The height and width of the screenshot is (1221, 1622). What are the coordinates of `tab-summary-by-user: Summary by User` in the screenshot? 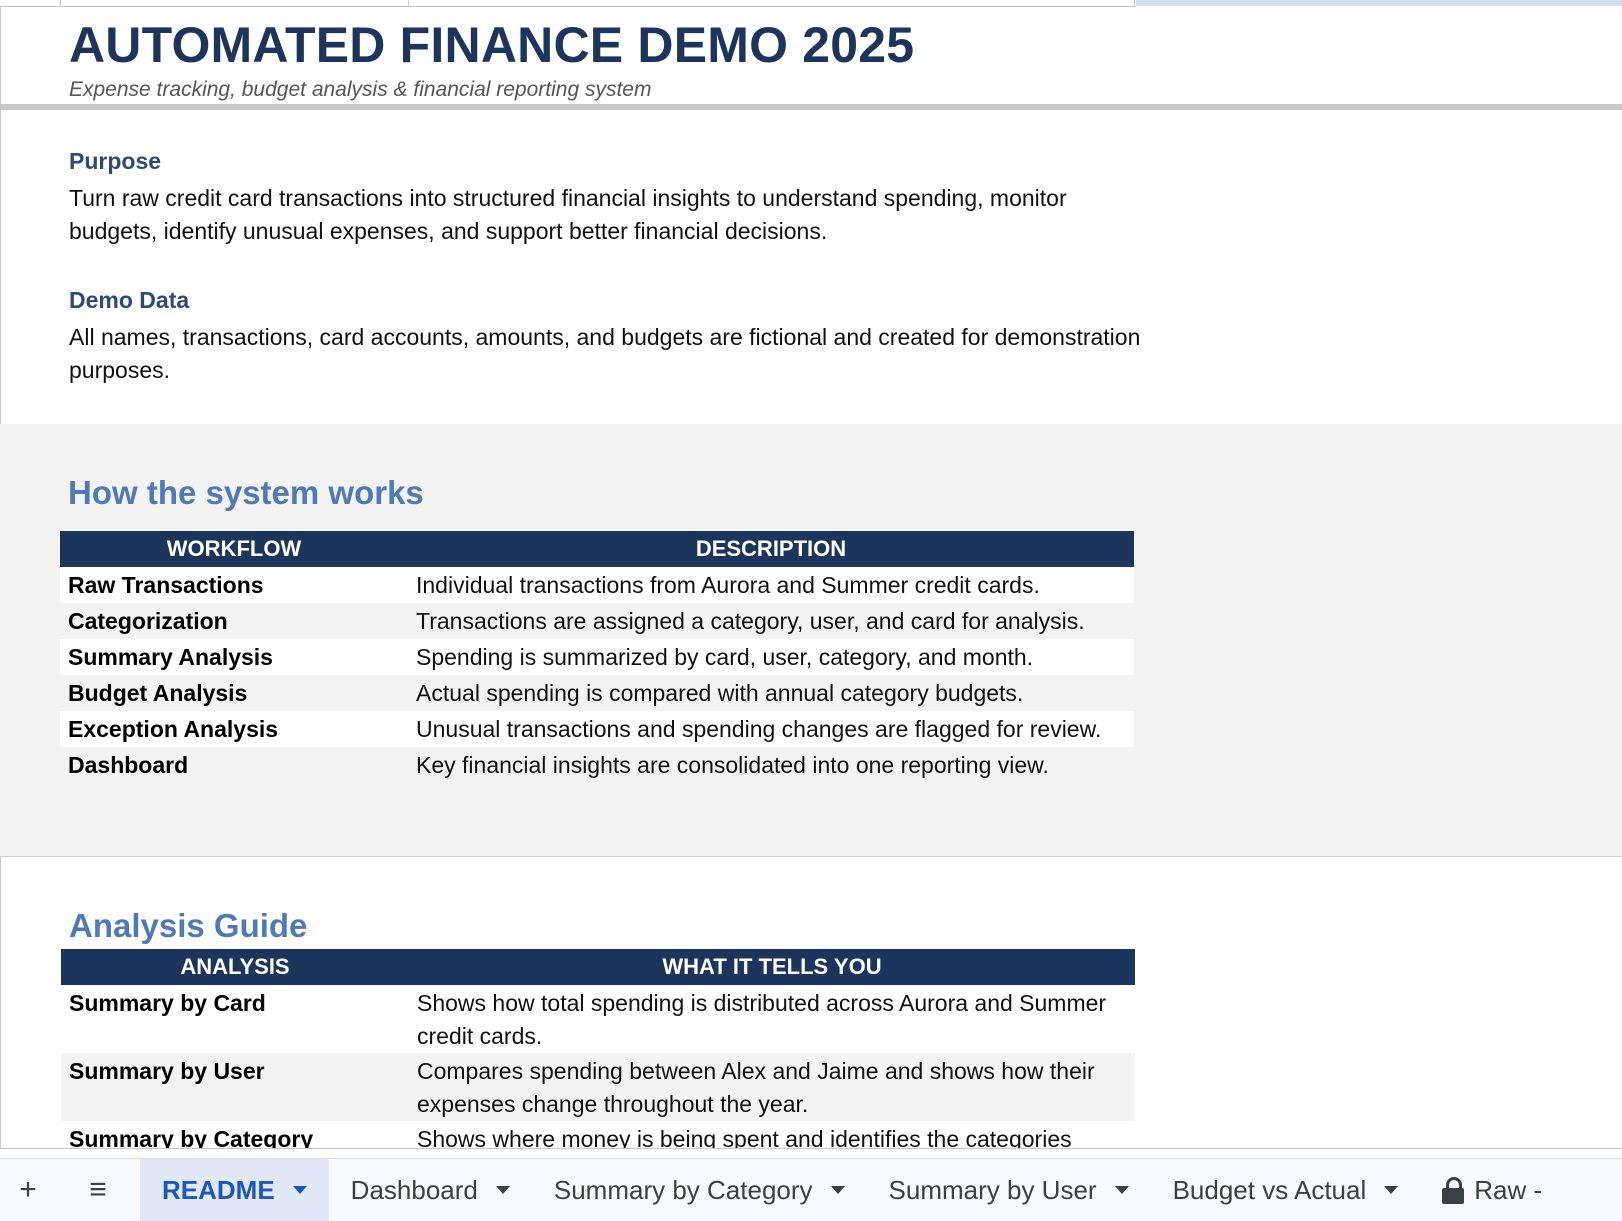 It's located at (1009, 1190).